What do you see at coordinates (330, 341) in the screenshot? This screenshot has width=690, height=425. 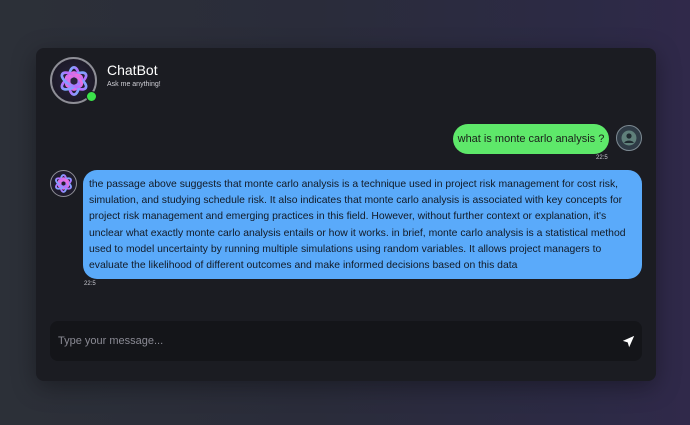 I see `message-input` at bounding box center [330, 341].